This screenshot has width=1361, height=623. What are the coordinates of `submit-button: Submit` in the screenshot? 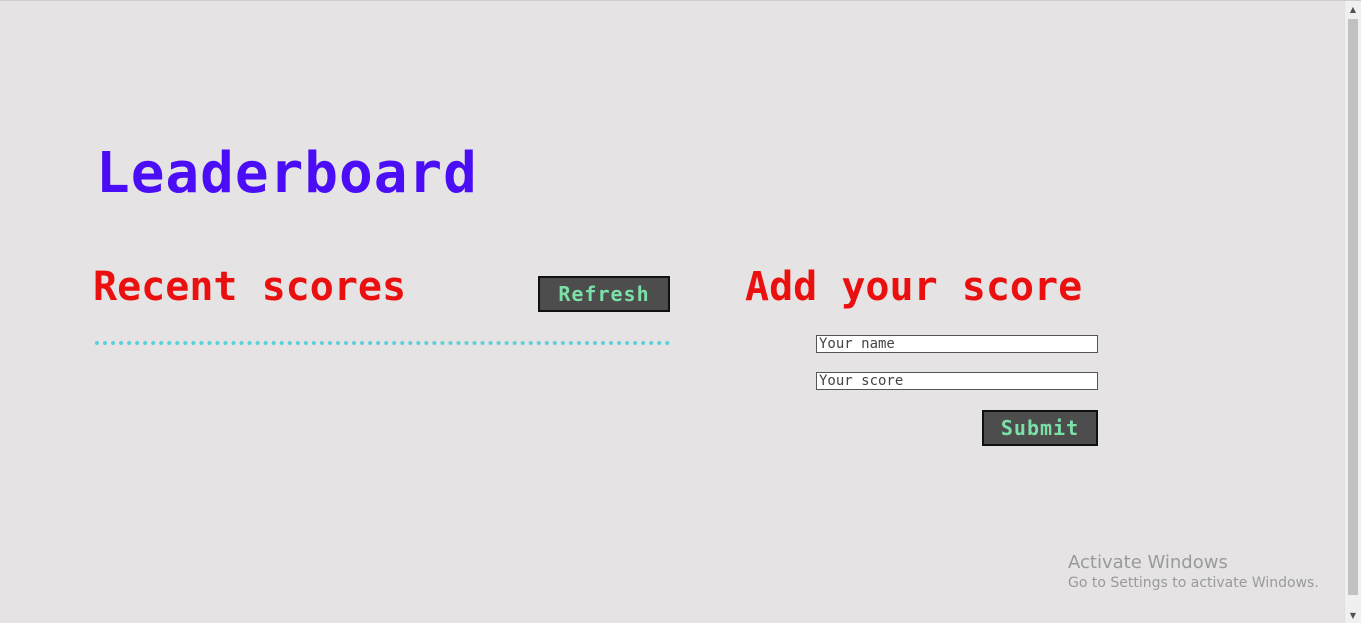 It's located at (1040, 428).